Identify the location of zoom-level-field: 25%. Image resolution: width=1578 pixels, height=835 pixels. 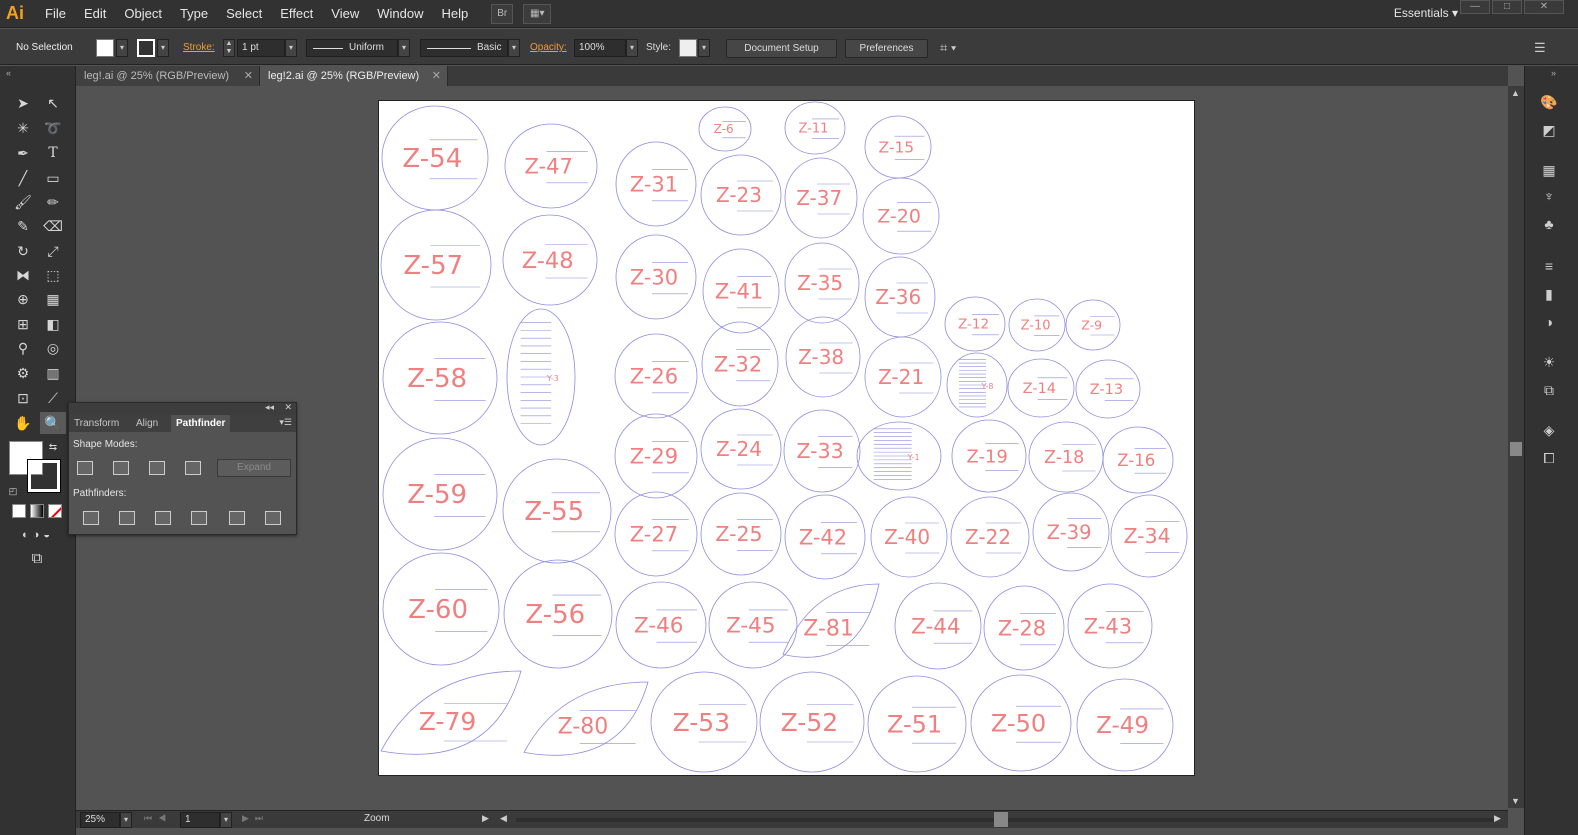
(100, 820).